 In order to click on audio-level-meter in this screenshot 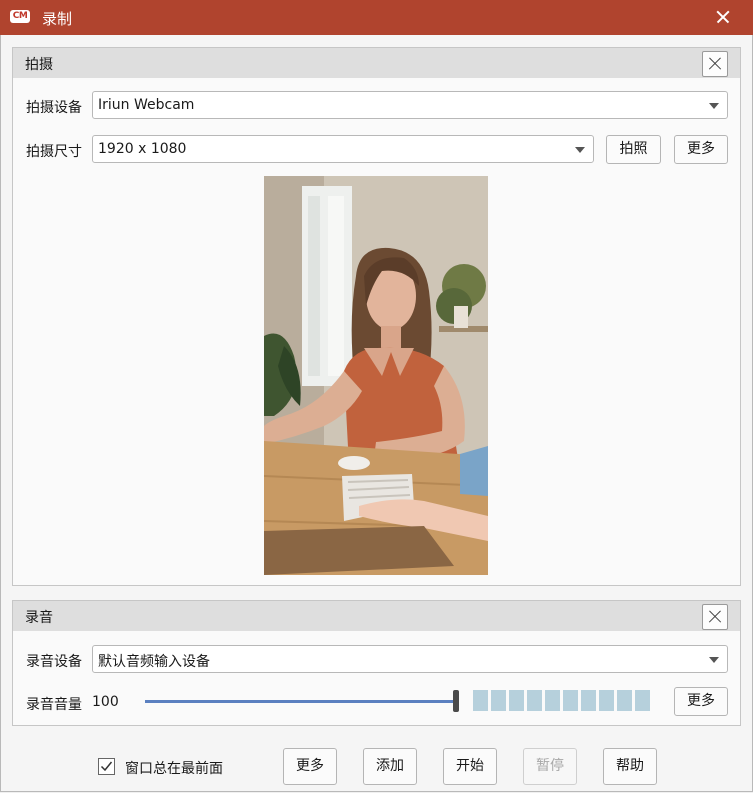, I will do `click(561, 700)`.